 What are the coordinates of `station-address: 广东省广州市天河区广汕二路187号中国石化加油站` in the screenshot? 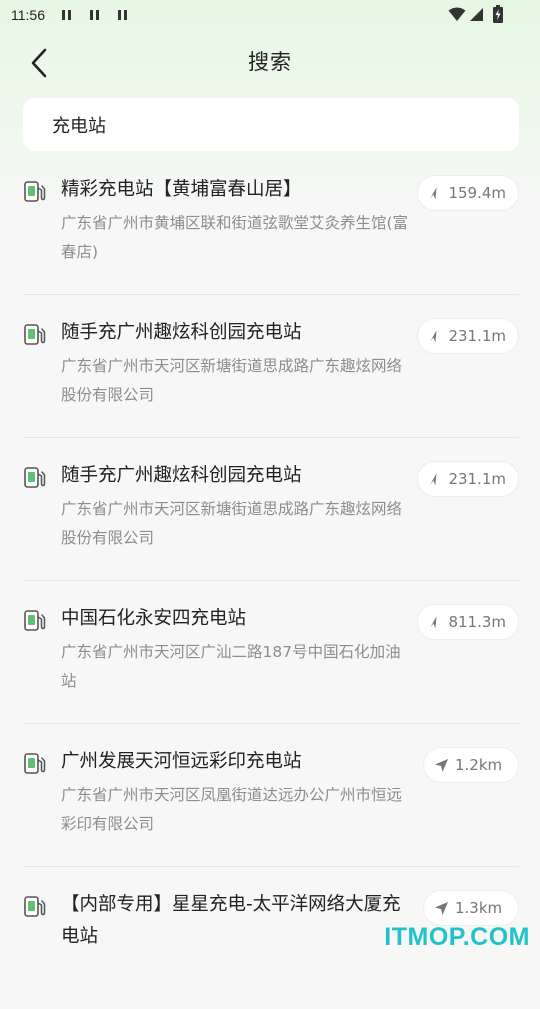 It's located at (231, 666).